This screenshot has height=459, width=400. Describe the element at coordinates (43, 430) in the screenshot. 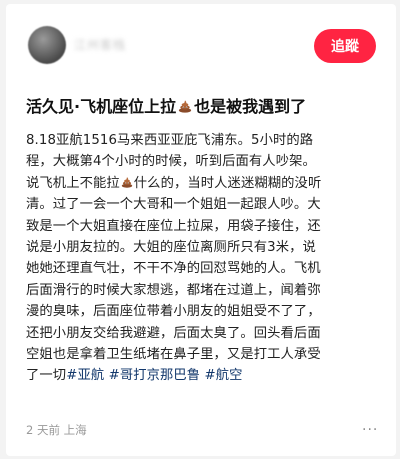

I see `post-time: 2 天前` at that location.